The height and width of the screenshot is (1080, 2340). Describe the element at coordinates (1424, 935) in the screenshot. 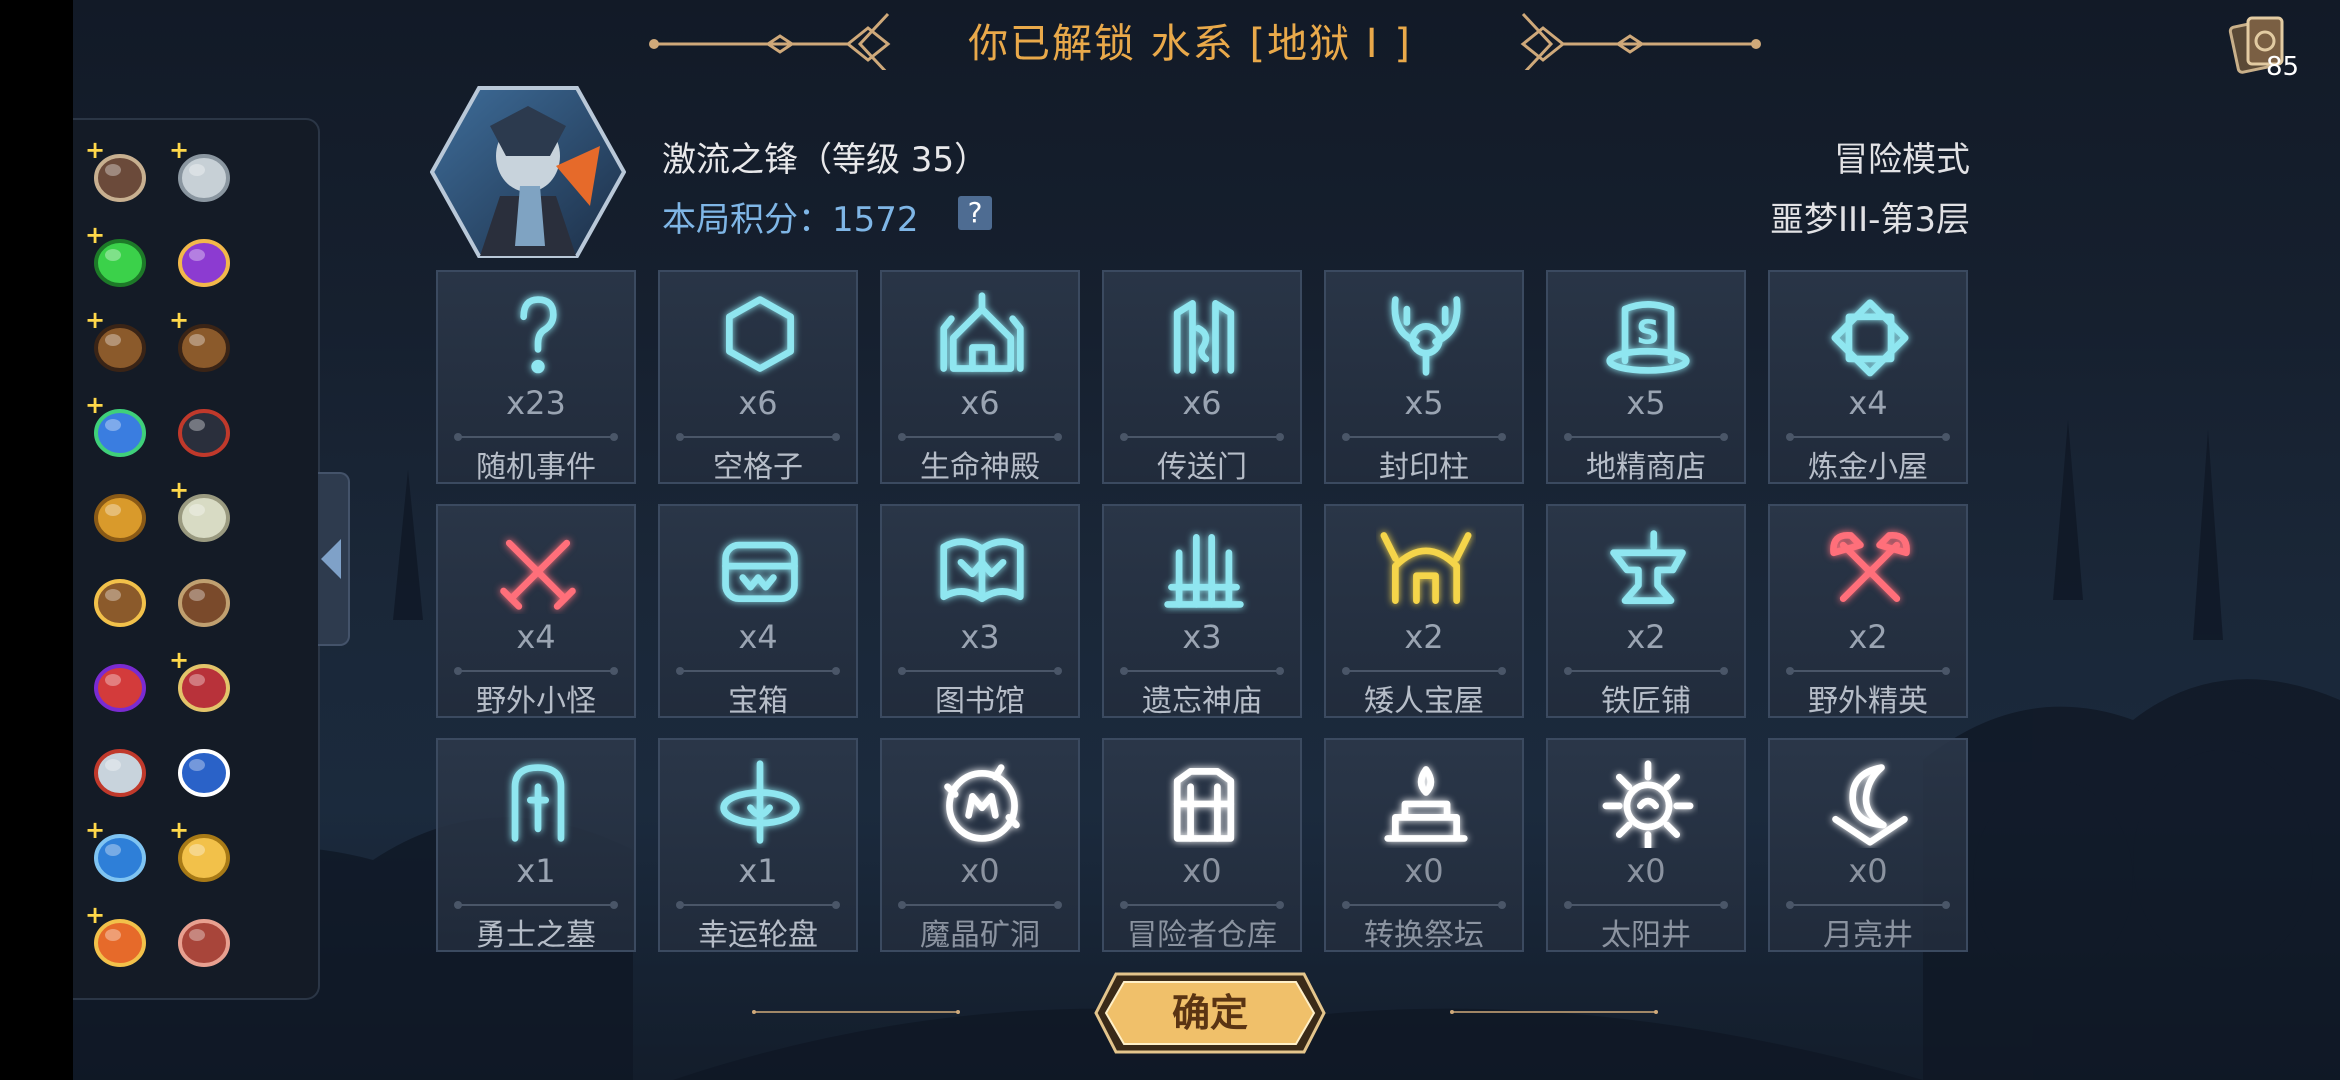

I see `room-name: 转换祭坛` at that location.